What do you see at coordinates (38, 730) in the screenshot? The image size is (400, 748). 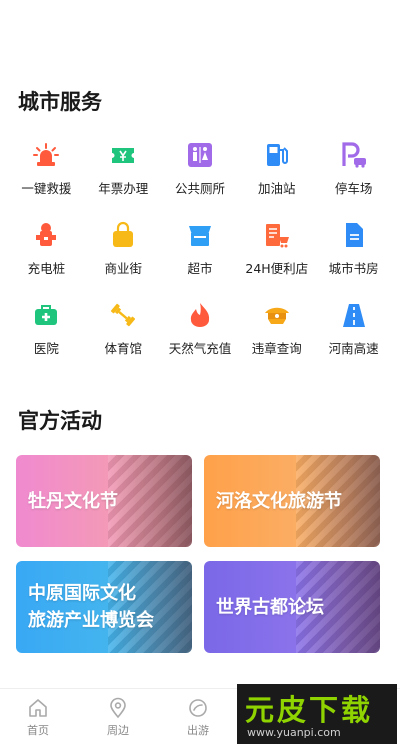 I see `tab-home-label: 首页` at bounding box center [38, 730].